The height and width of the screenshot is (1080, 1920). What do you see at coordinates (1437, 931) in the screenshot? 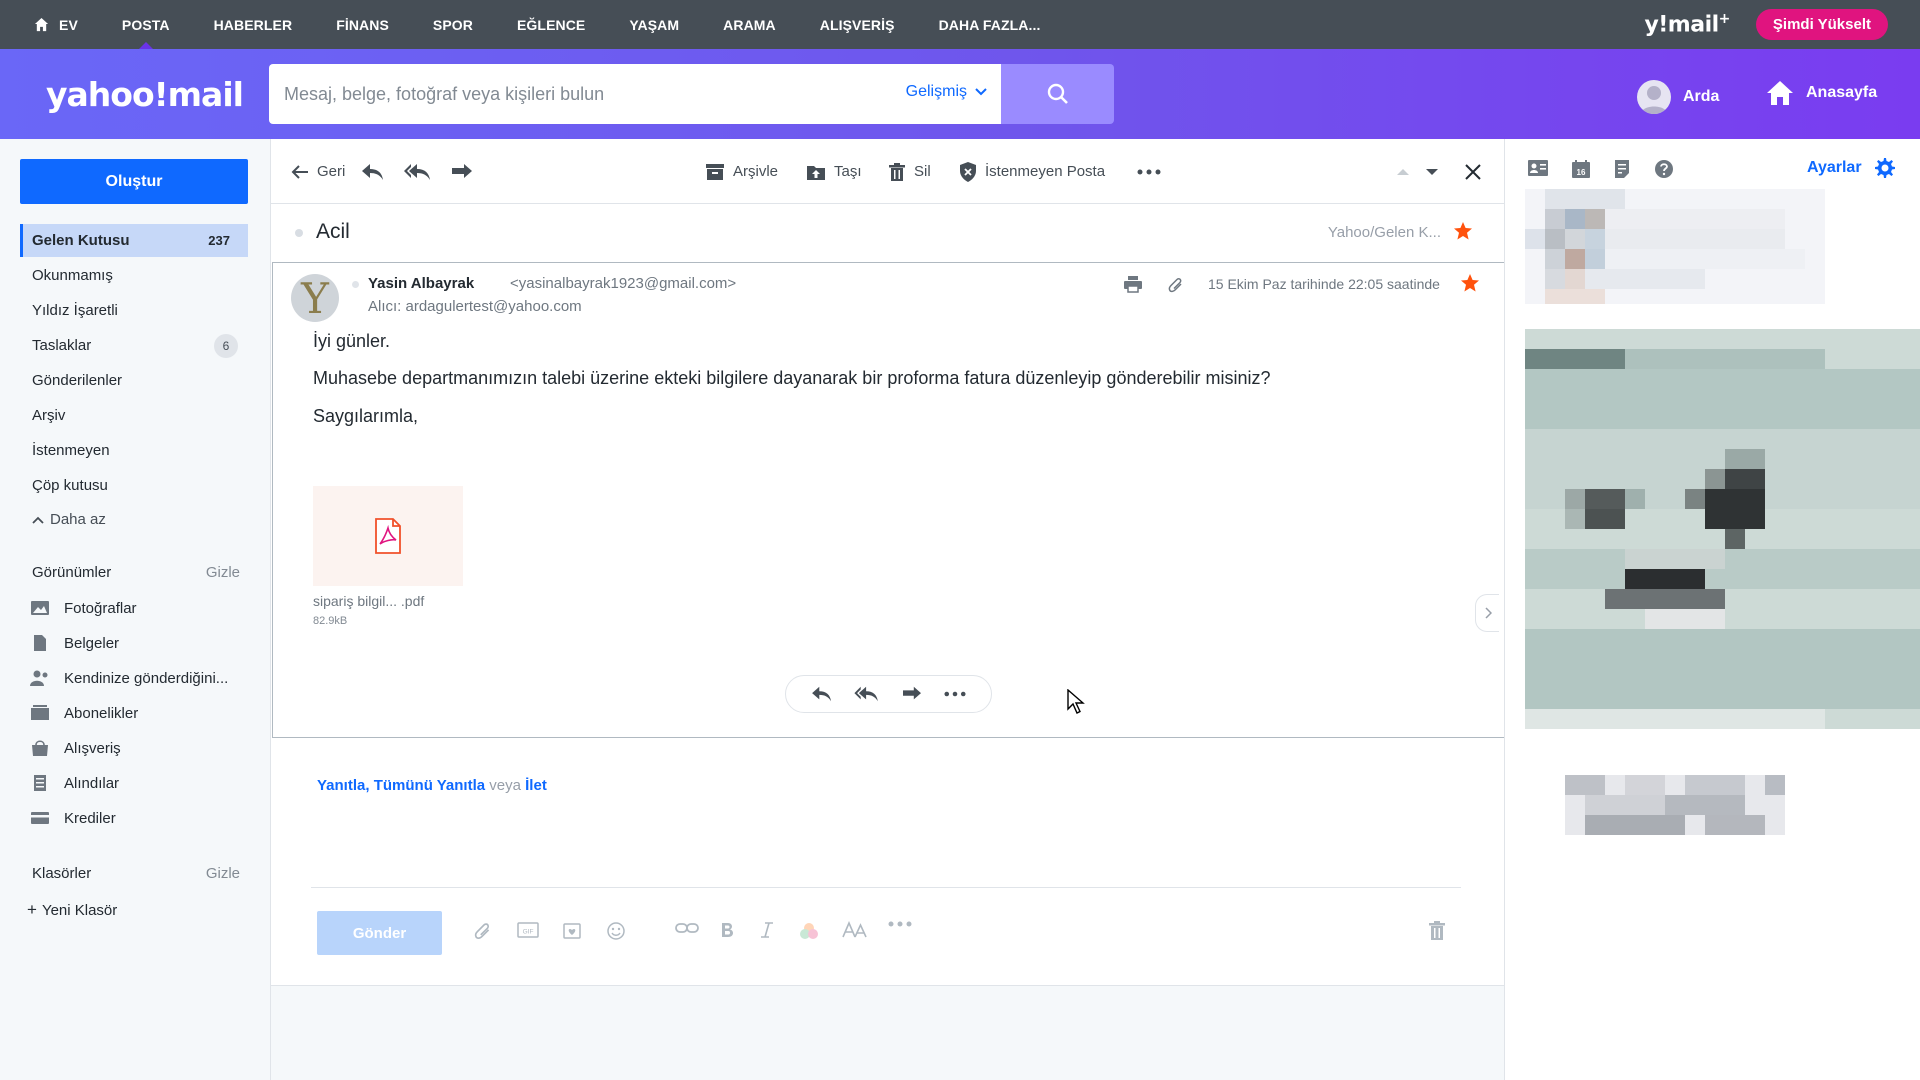
I see `discard-draft-button` at bounding box center [1437, 931].